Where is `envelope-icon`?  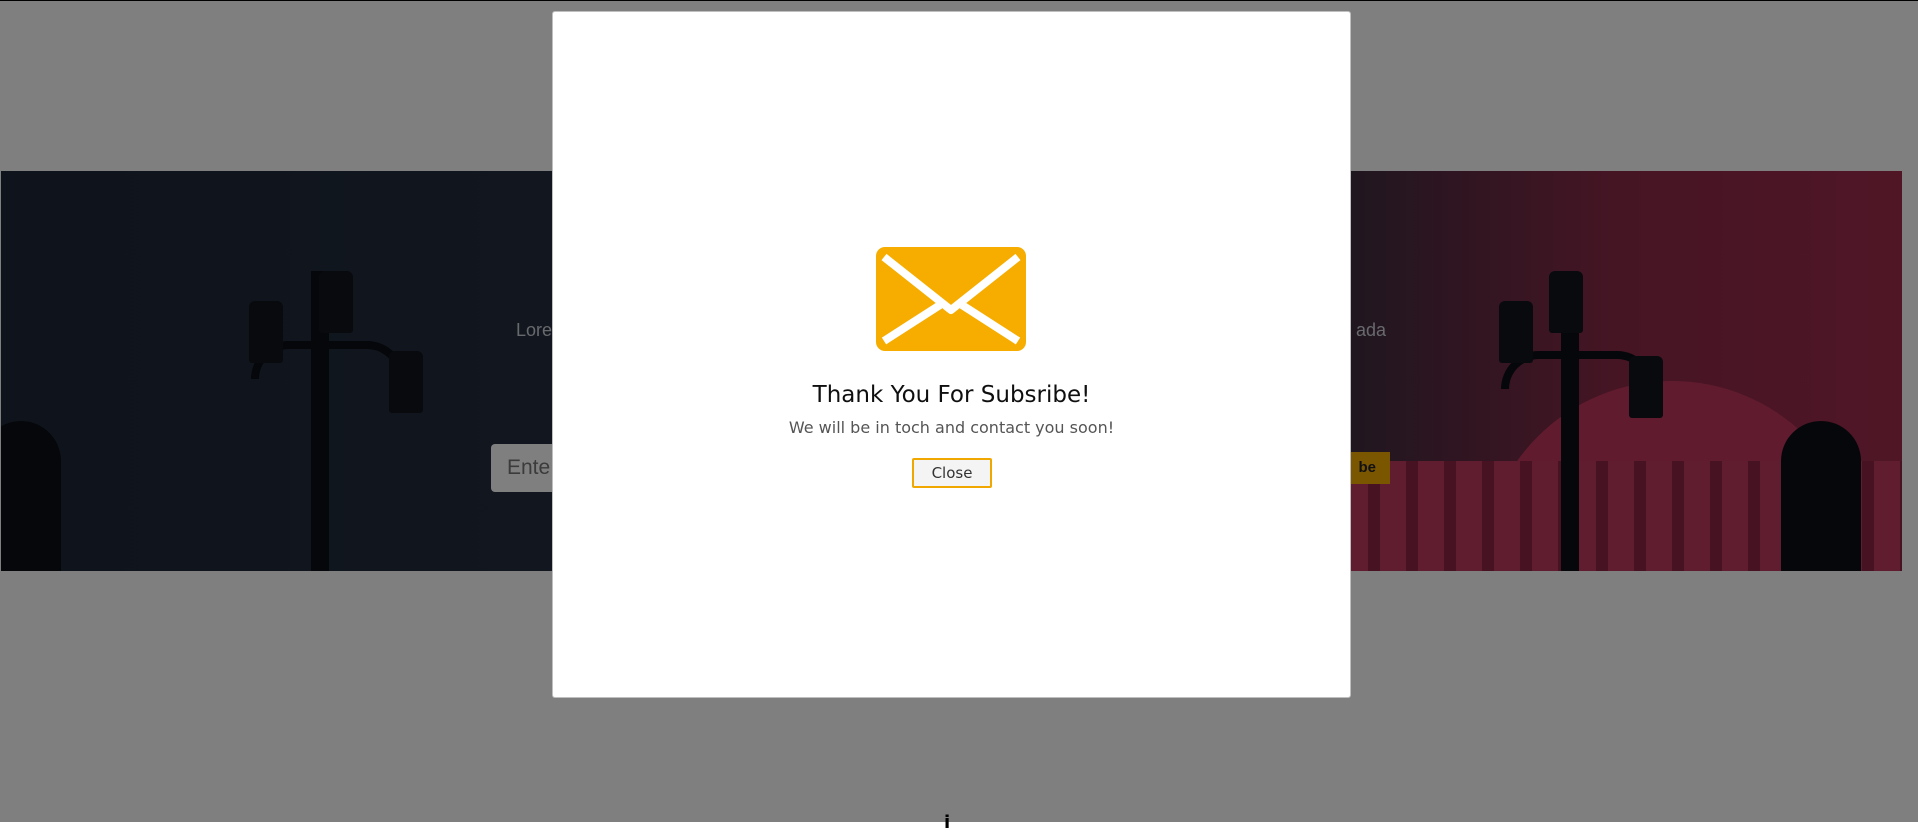 envelope-icon is located at coordinates (951, 299).